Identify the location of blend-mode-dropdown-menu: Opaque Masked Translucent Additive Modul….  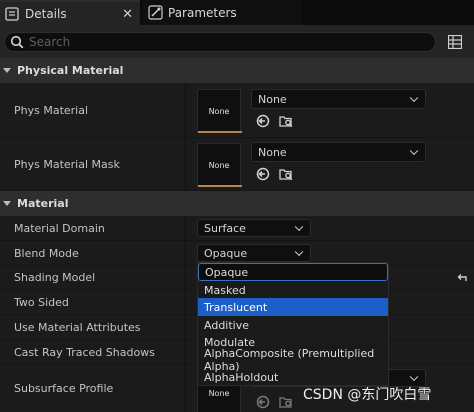
(293, 324).